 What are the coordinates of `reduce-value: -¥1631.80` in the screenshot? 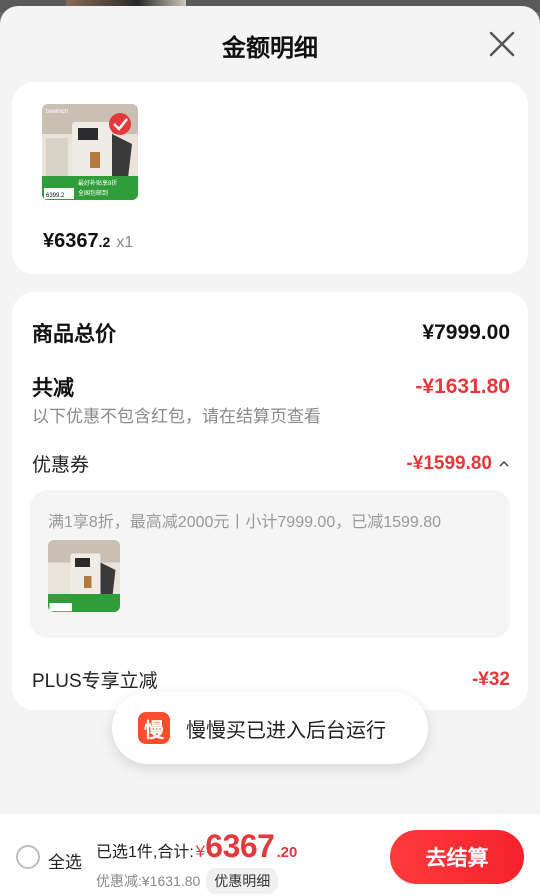 It's located at (462, 386).